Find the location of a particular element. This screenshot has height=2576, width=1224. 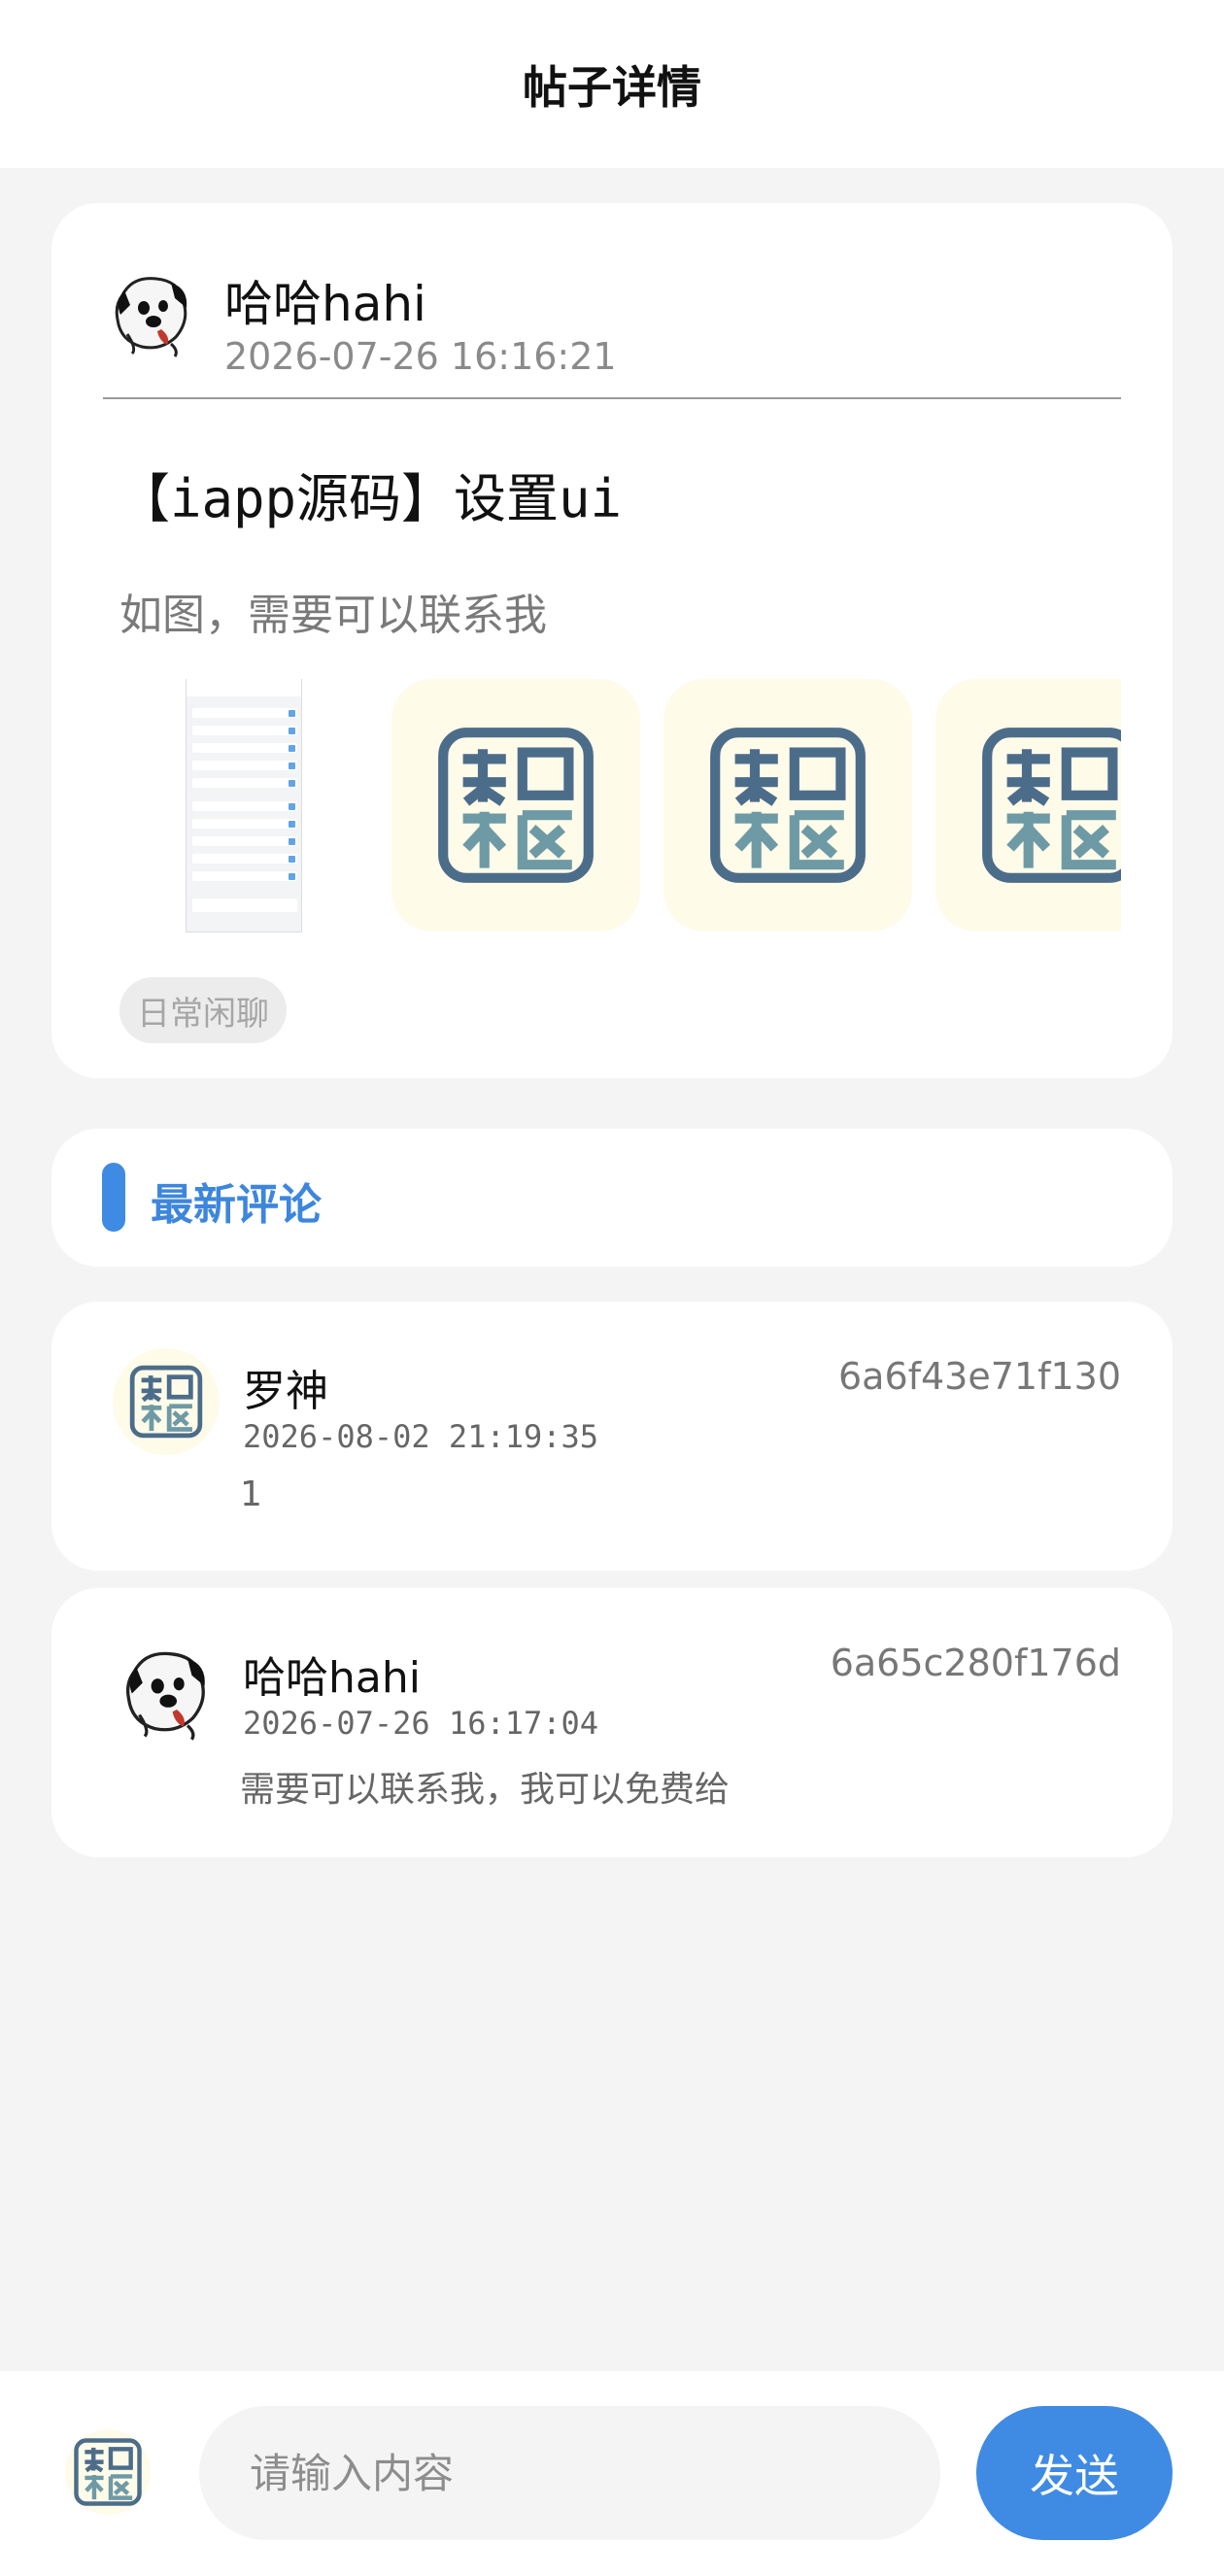

comment-text: 需要可以联系我，我可以免费给 is located at coordinates (485, 1790).